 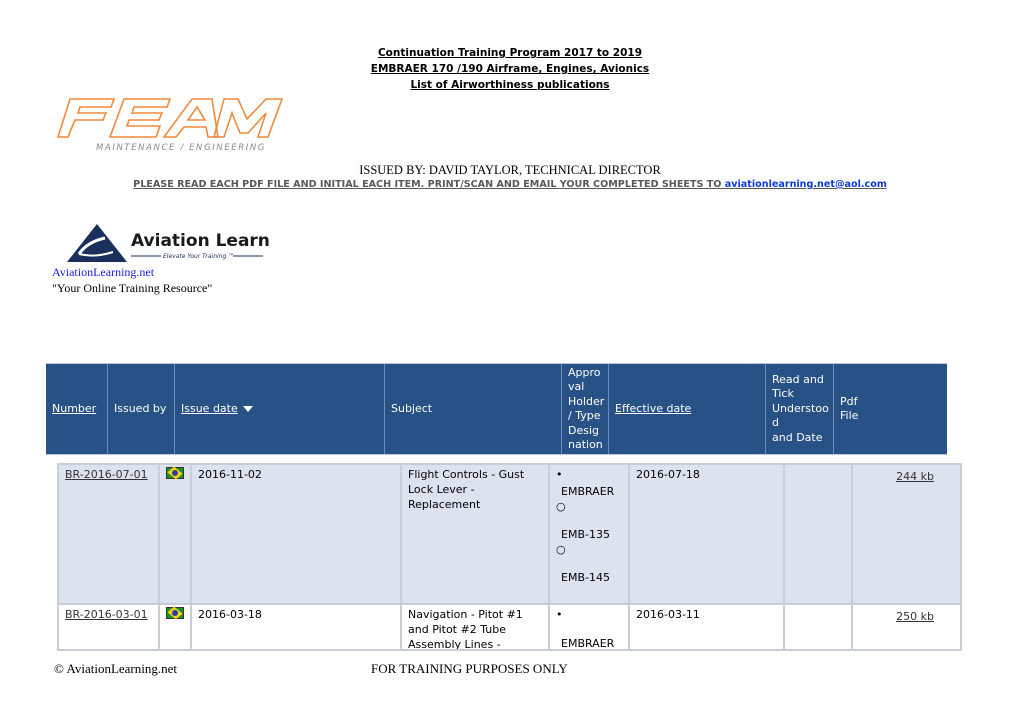 What do you see at coordinates (181, 148) in the screenshot?
I see `feam-tagline: MAINTENANCE / ENGINEERING` at bounding box center [181, 148].